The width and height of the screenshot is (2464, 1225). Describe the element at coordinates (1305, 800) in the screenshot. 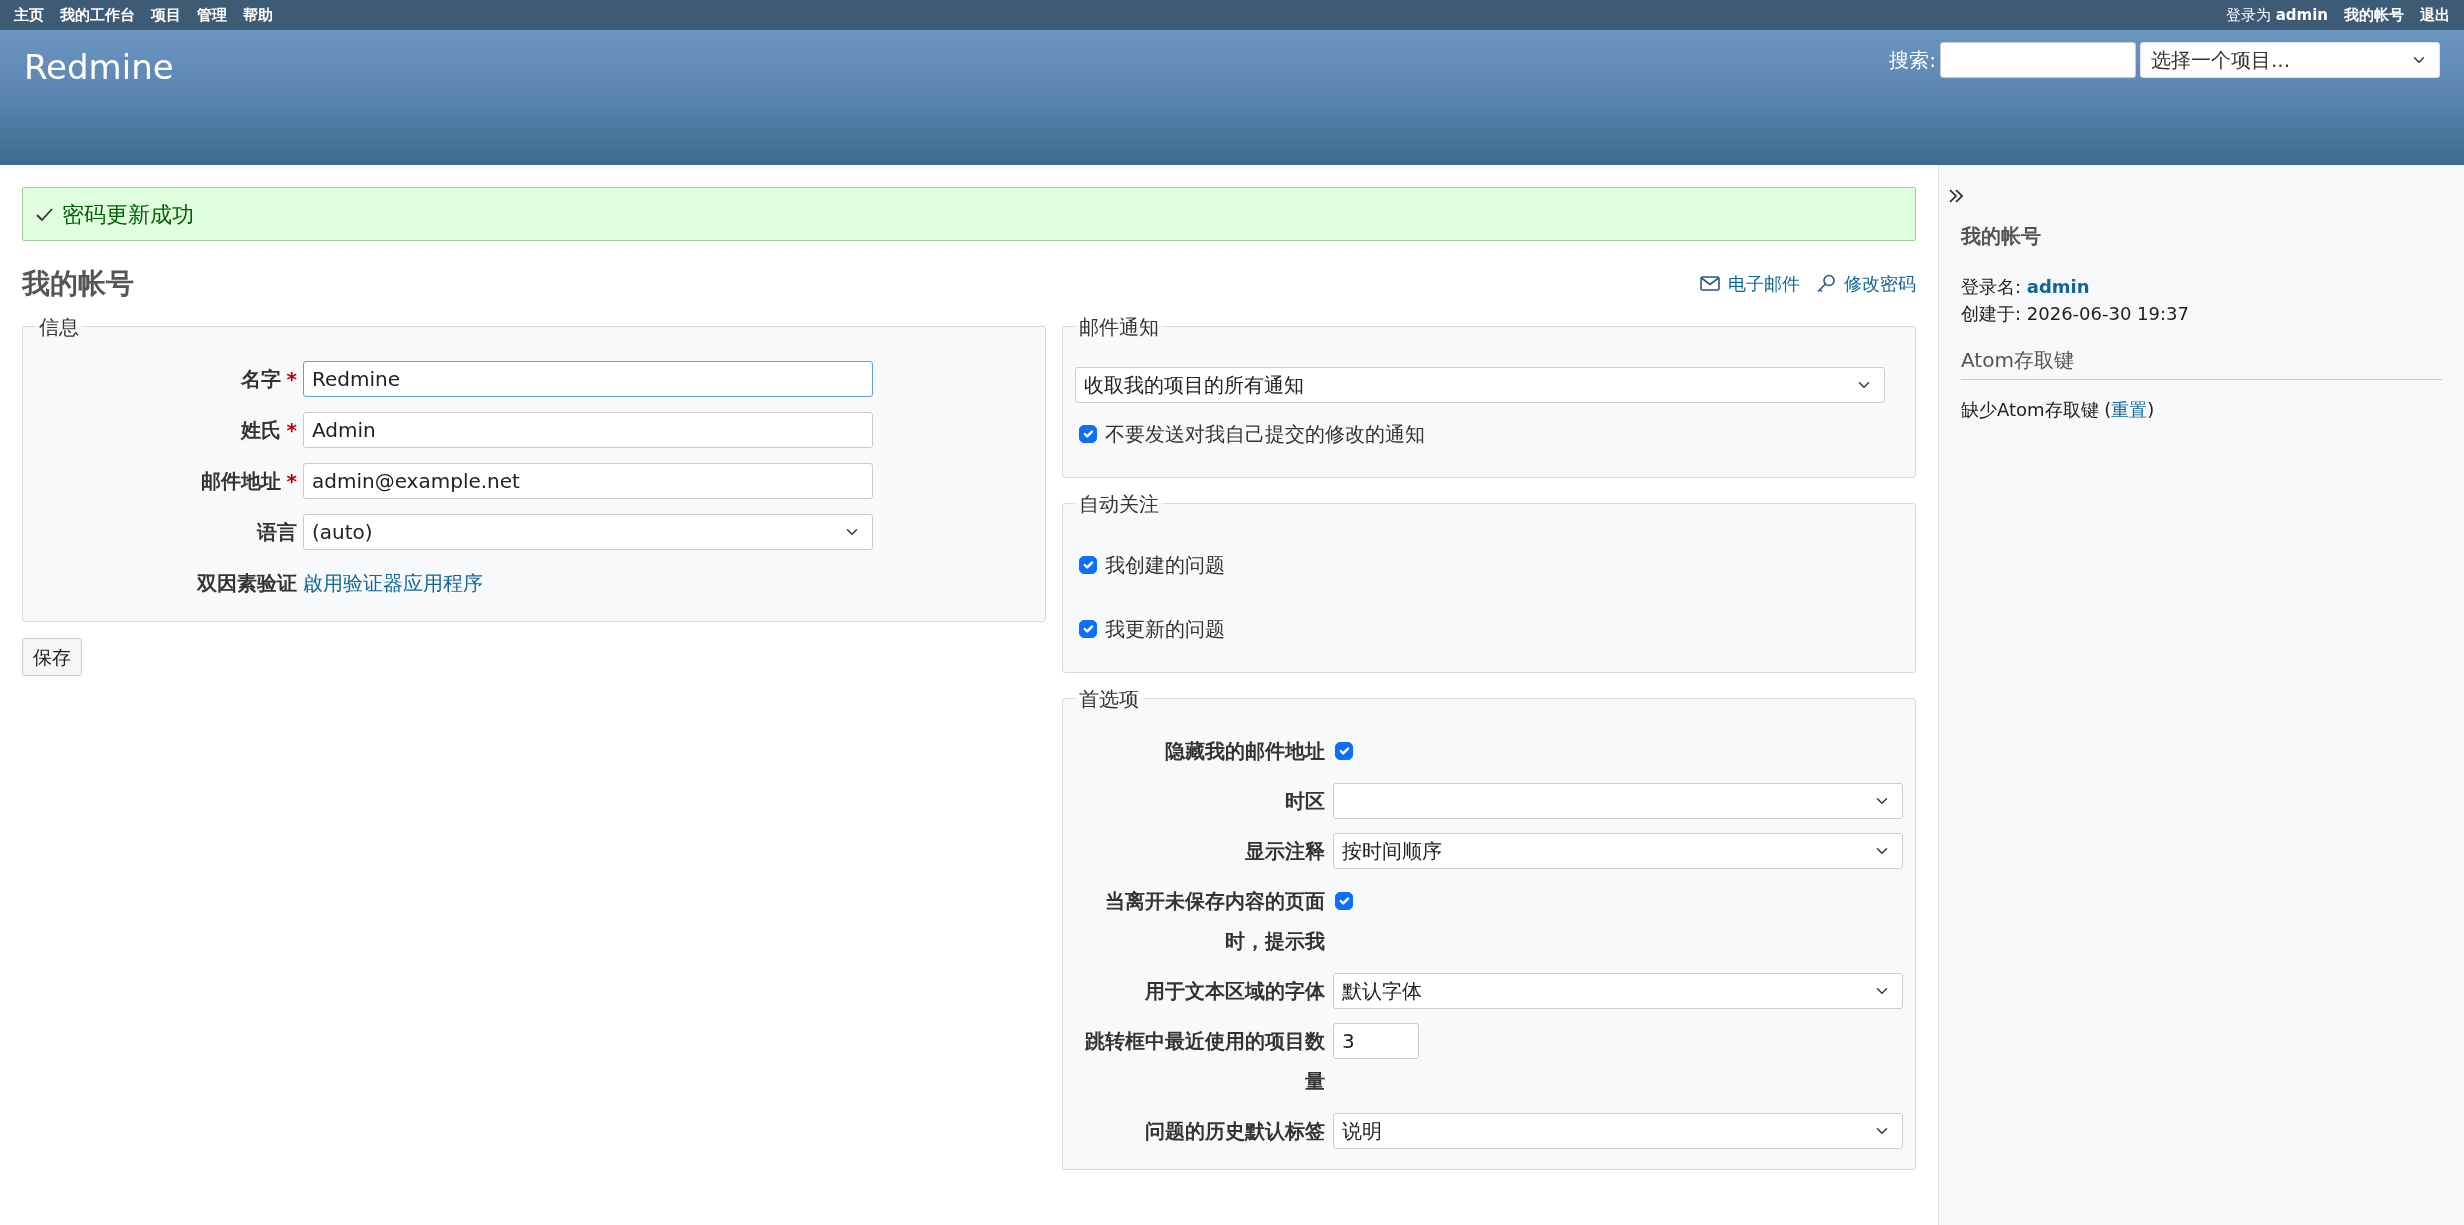

I see `field-label: 时区` at that location.